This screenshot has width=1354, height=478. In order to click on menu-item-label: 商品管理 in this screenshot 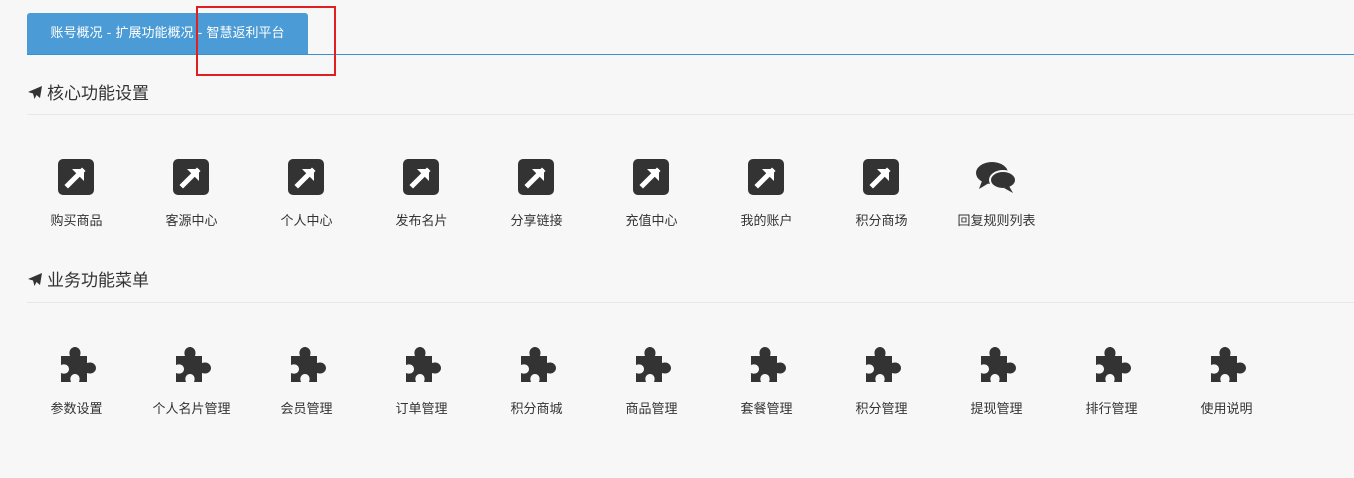, I will do `click(651, 409)`.